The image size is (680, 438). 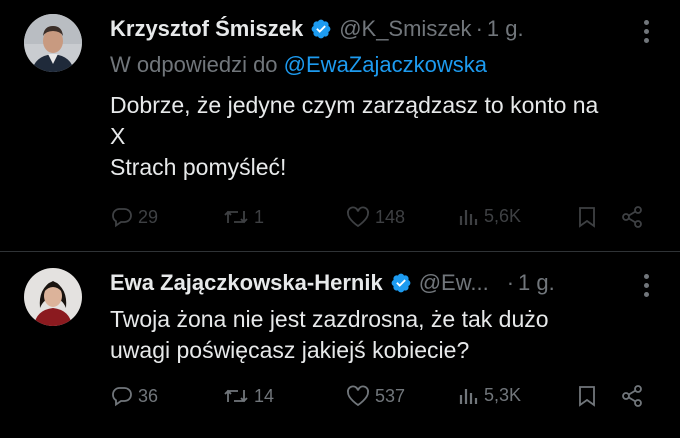 I want to click on views-count: 5,3K, so click(x=503, y=394).